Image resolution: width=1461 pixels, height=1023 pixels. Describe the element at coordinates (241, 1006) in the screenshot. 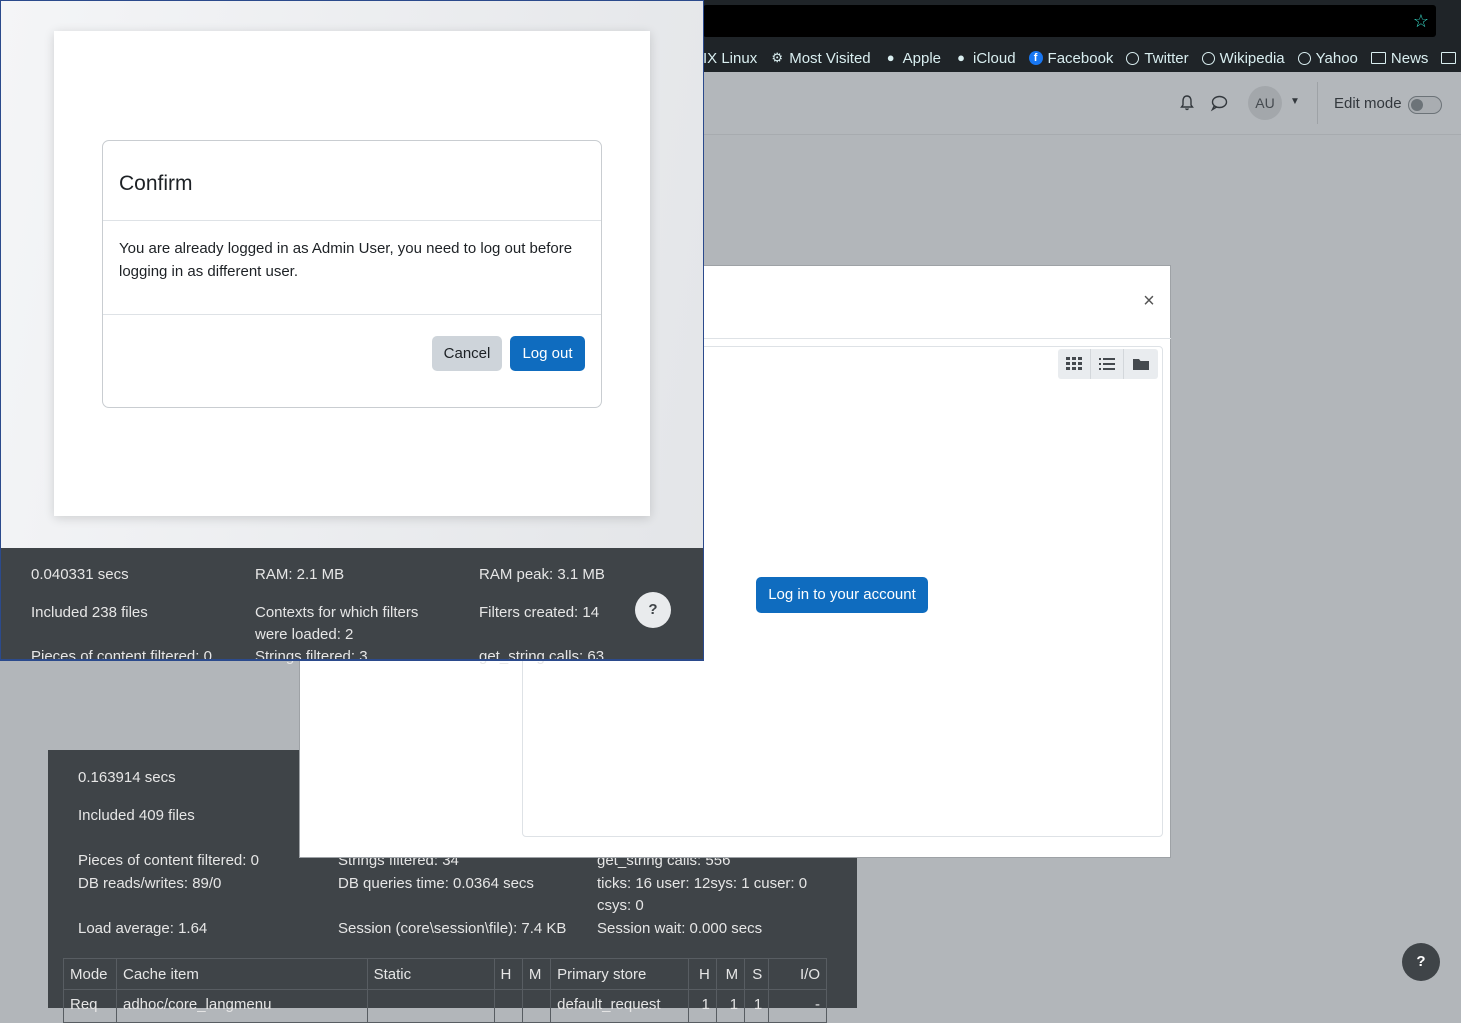

I see `table-cell: adhoc/core_langmenu` at that location.